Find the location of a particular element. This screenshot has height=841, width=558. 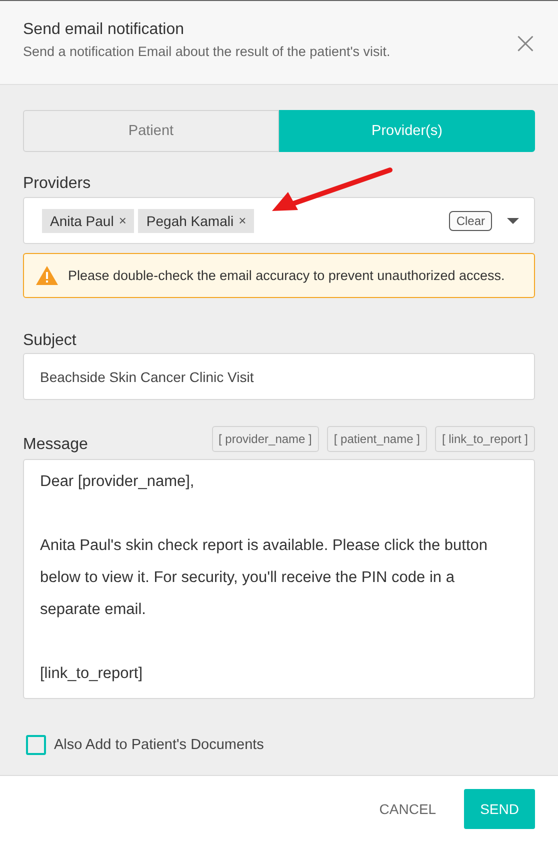

message-paragraph: [link_to_report] is located at coordinates (92, 674).